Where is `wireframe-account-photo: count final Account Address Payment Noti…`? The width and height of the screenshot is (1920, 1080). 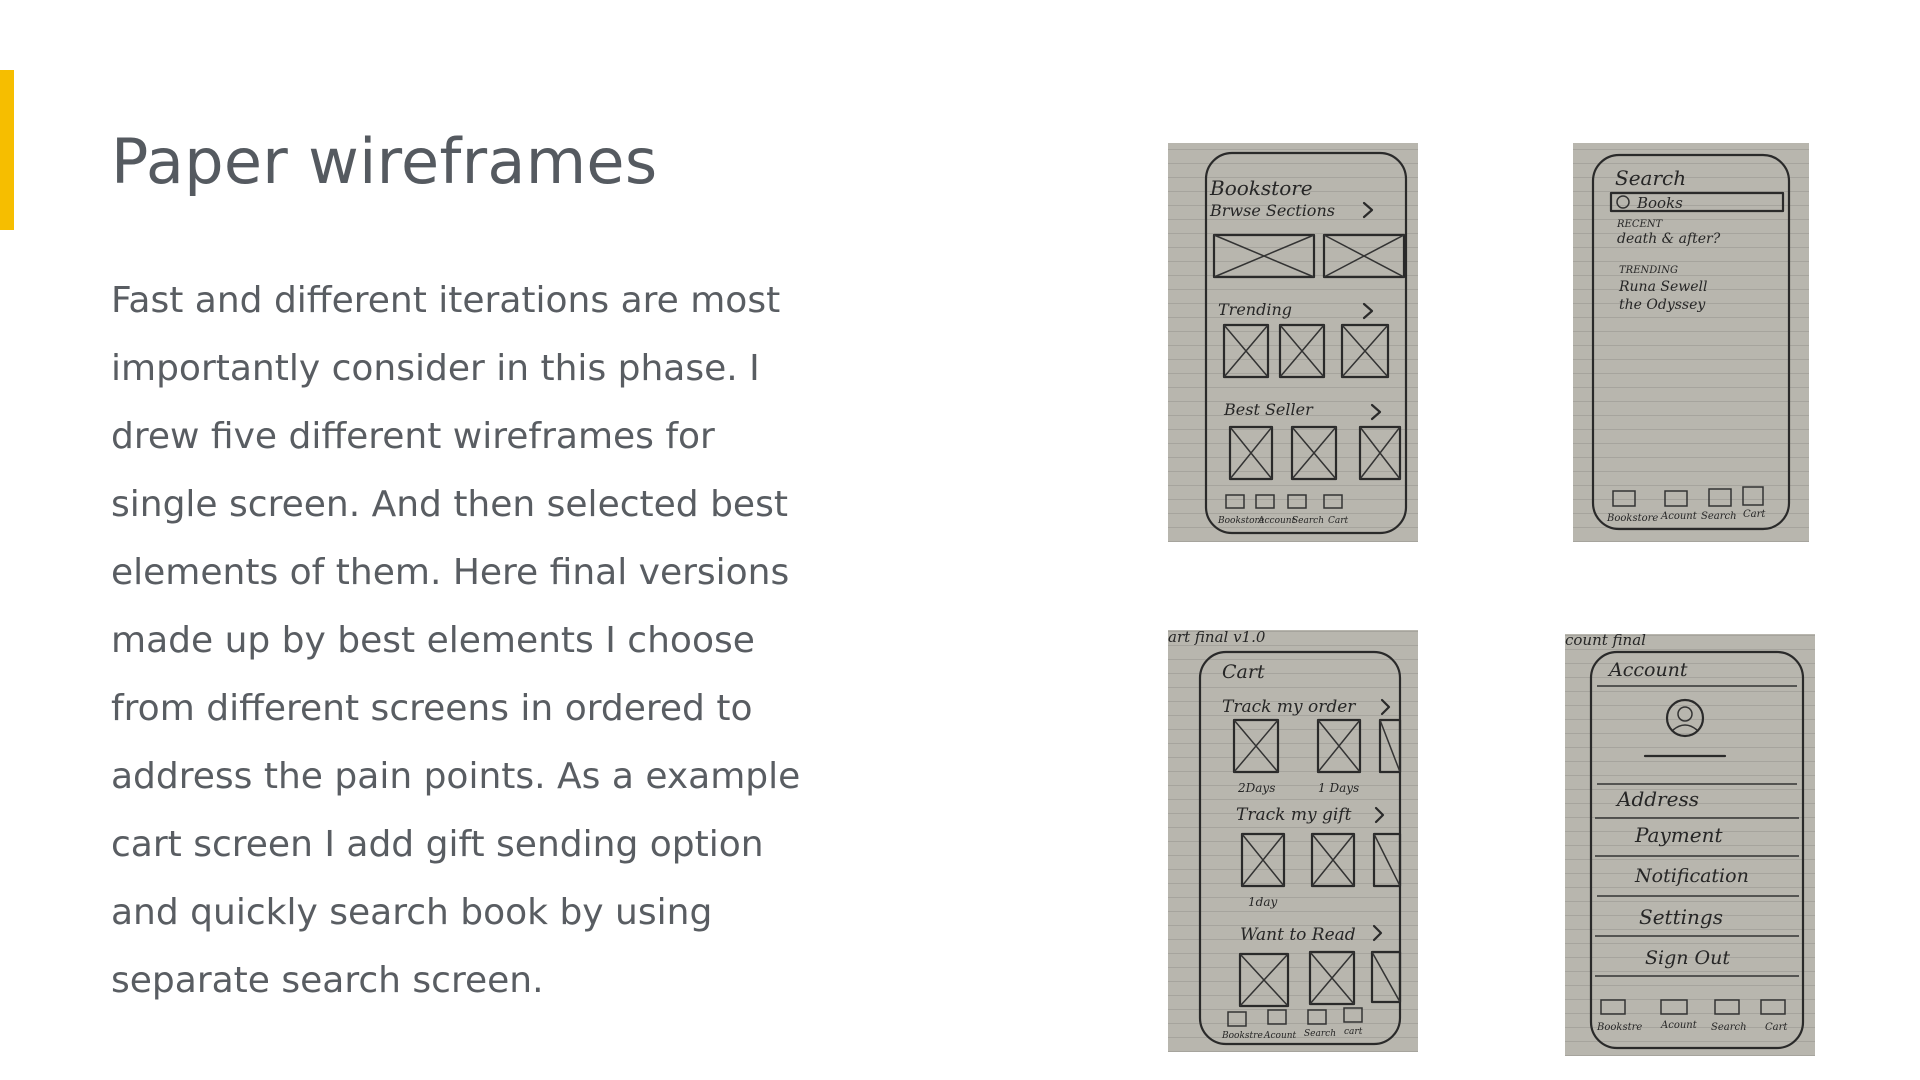
wireframe-account-photo: count final Account Address Payment Noti… is located at coordinates (1690, 845).